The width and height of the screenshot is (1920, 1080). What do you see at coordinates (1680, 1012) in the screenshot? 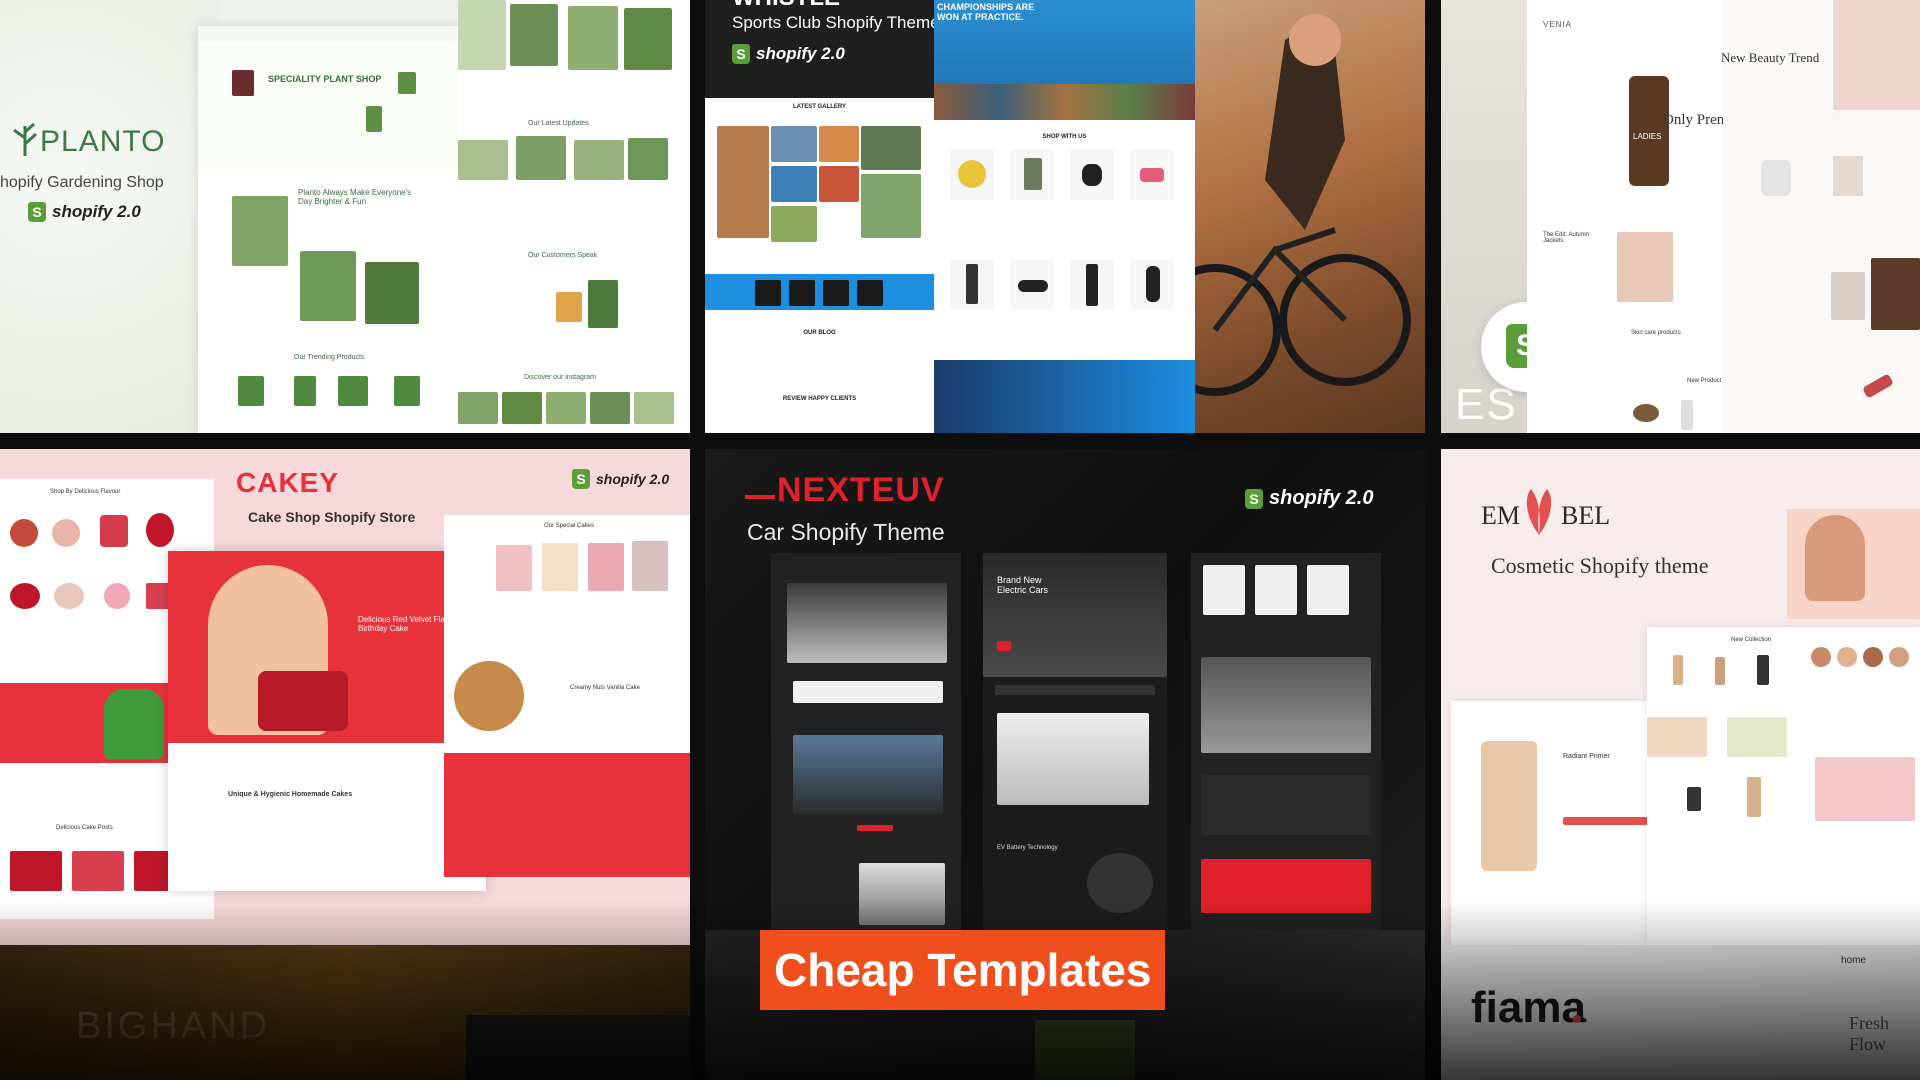
I see `fiama-template-tile: fiama home Fresh Flow` at bounding box center [1680, 1012].